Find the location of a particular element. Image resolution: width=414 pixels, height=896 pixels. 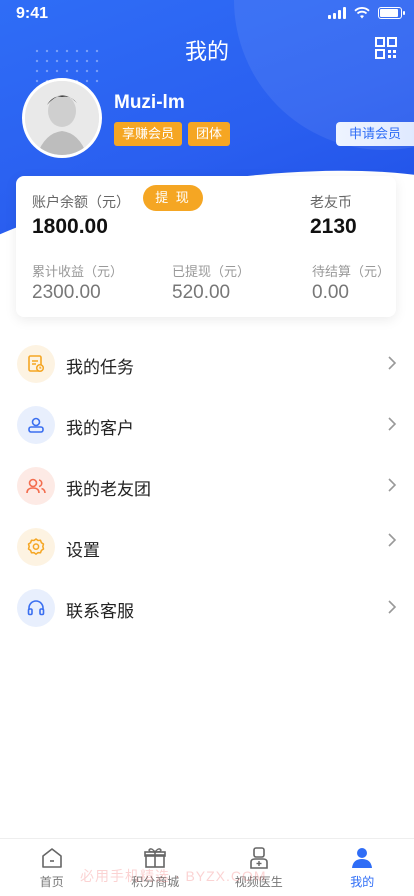

menu-item-my-tasks: 我的任务 is located at coordinates (207, 364).